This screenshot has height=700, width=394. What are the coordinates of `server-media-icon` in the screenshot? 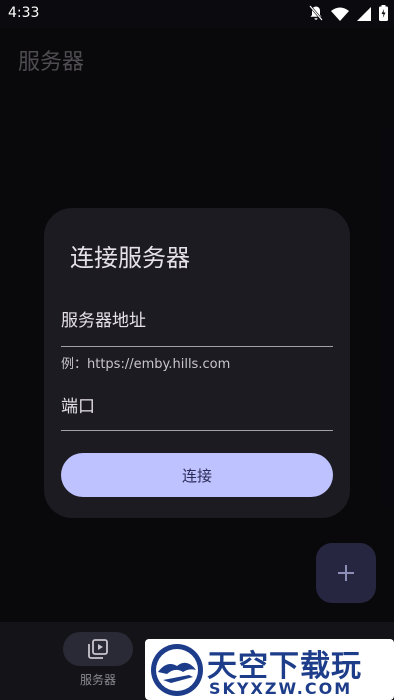 It's located at (98, 649).